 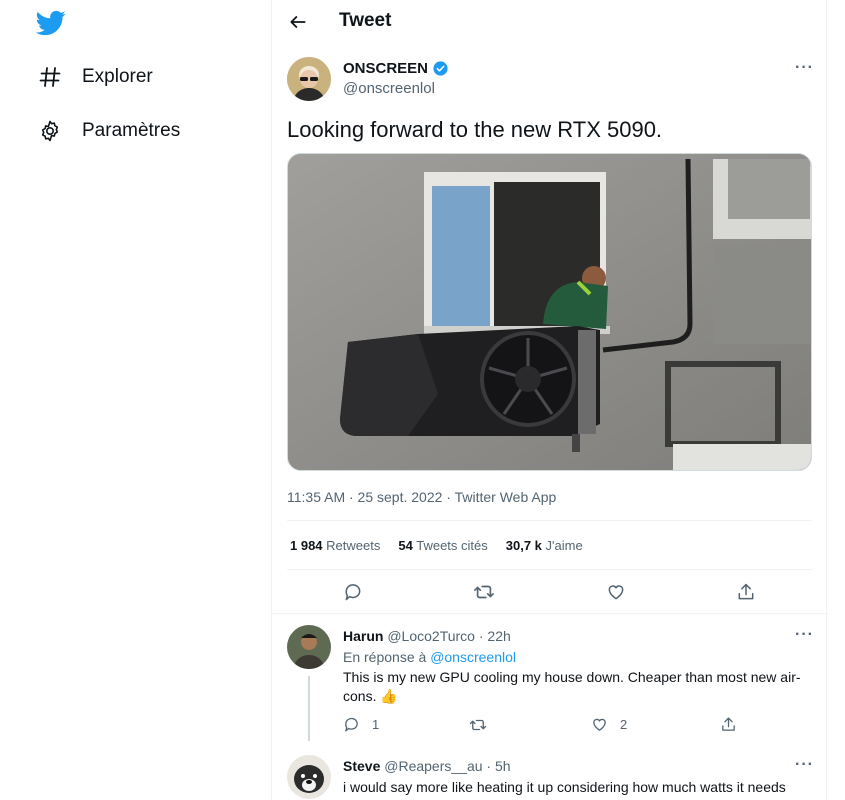 I want to click on retweet-button, so click(x=478, y=725).